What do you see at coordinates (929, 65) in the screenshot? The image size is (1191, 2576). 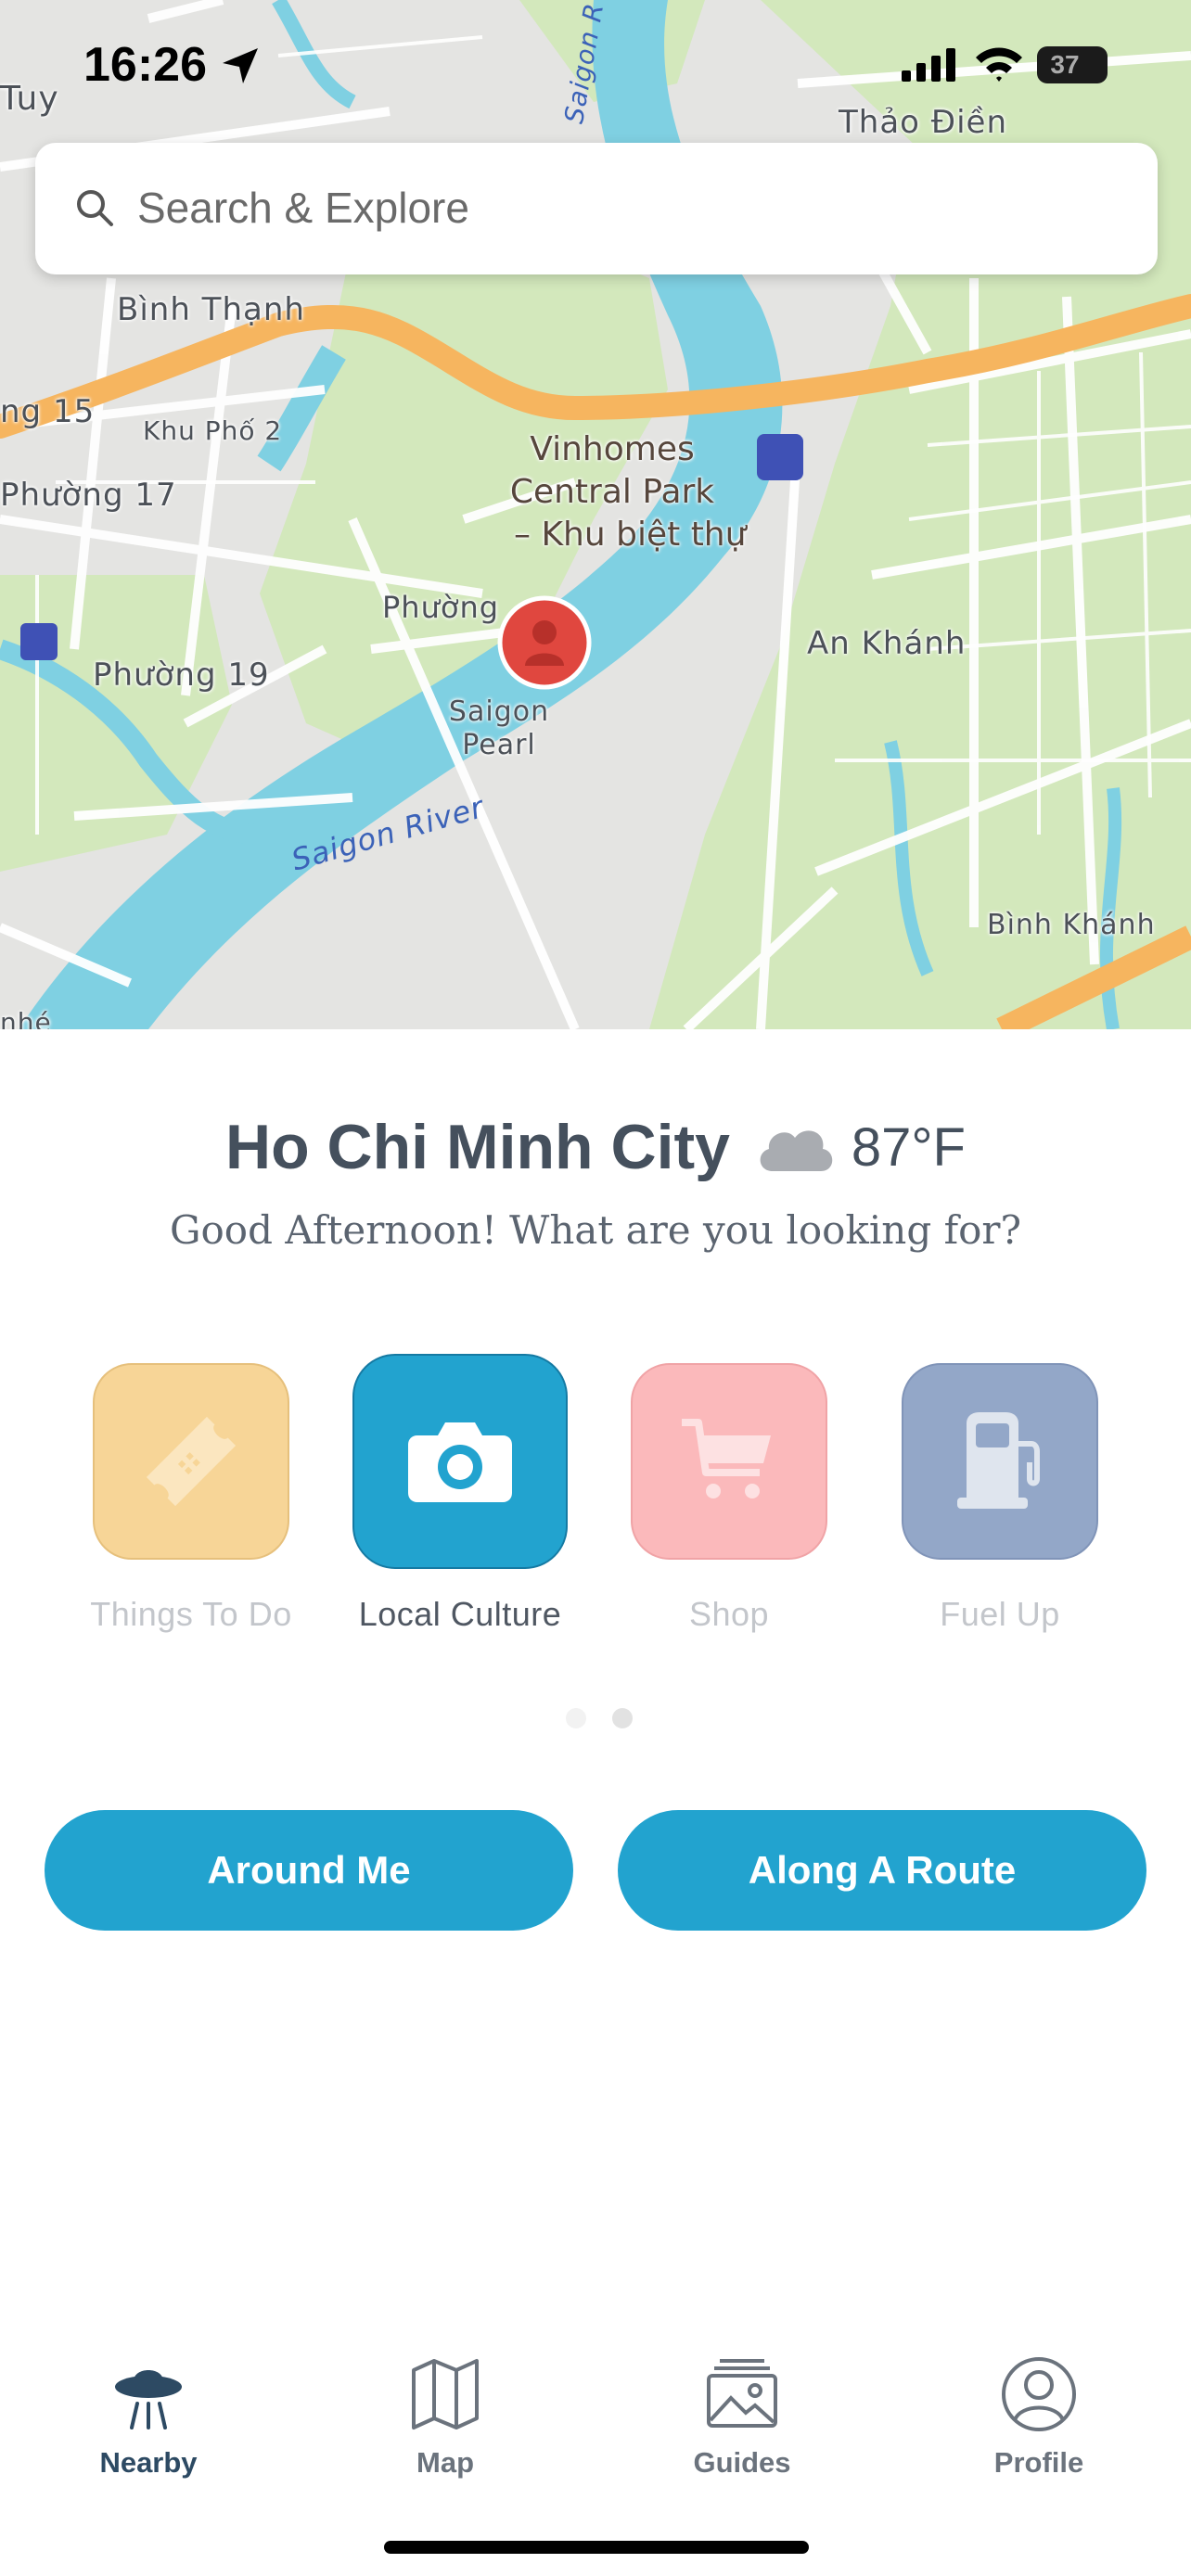 I see `cellular-signal-icon` at bounding box center [929, 65].